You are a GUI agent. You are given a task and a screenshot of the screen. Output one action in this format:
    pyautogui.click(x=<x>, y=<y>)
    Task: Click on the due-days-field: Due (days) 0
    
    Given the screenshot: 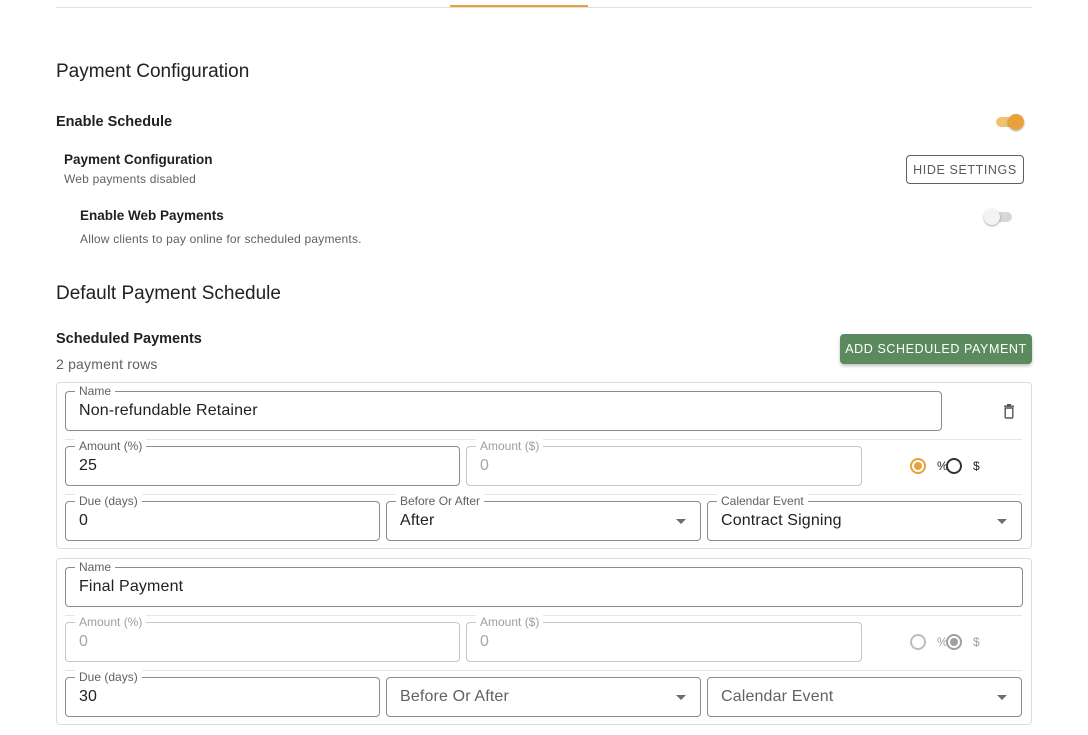 What is the action you would take?
    pyautogui.click(x=222, y=517)
    